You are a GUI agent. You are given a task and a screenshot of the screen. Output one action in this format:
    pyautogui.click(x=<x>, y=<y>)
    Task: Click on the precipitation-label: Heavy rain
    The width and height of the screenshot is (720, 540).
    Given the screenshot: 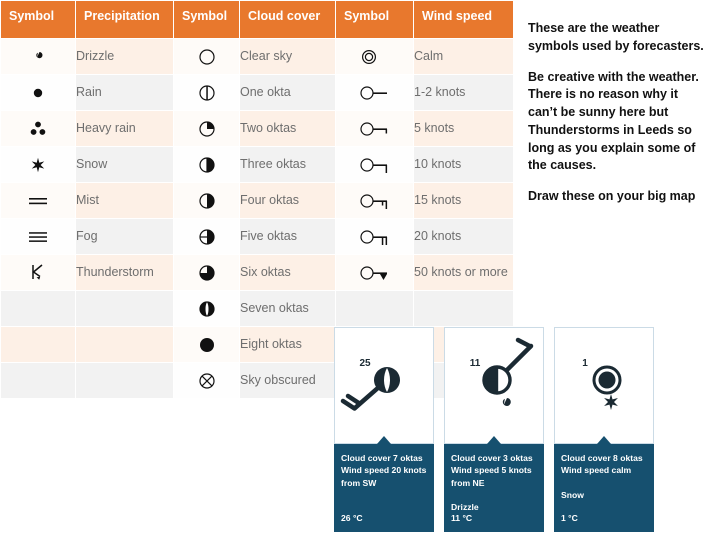 What is the action you would take?
    pyautogui.click(x=124, y=128)
    